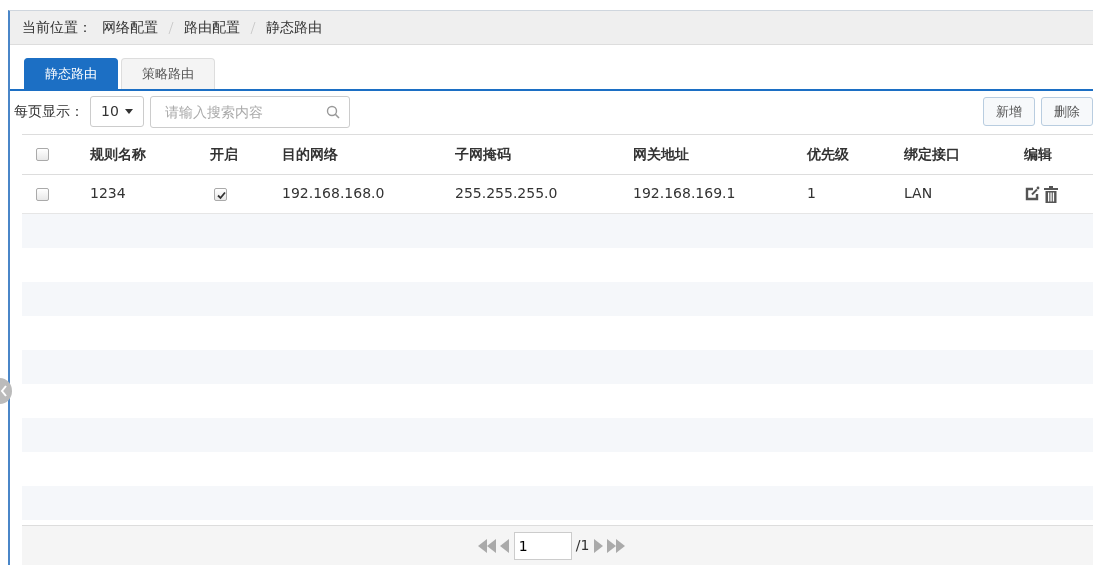  Describe the element at coordinates (616, 545) in the screenshot. I see `last-page-icon` at that location.